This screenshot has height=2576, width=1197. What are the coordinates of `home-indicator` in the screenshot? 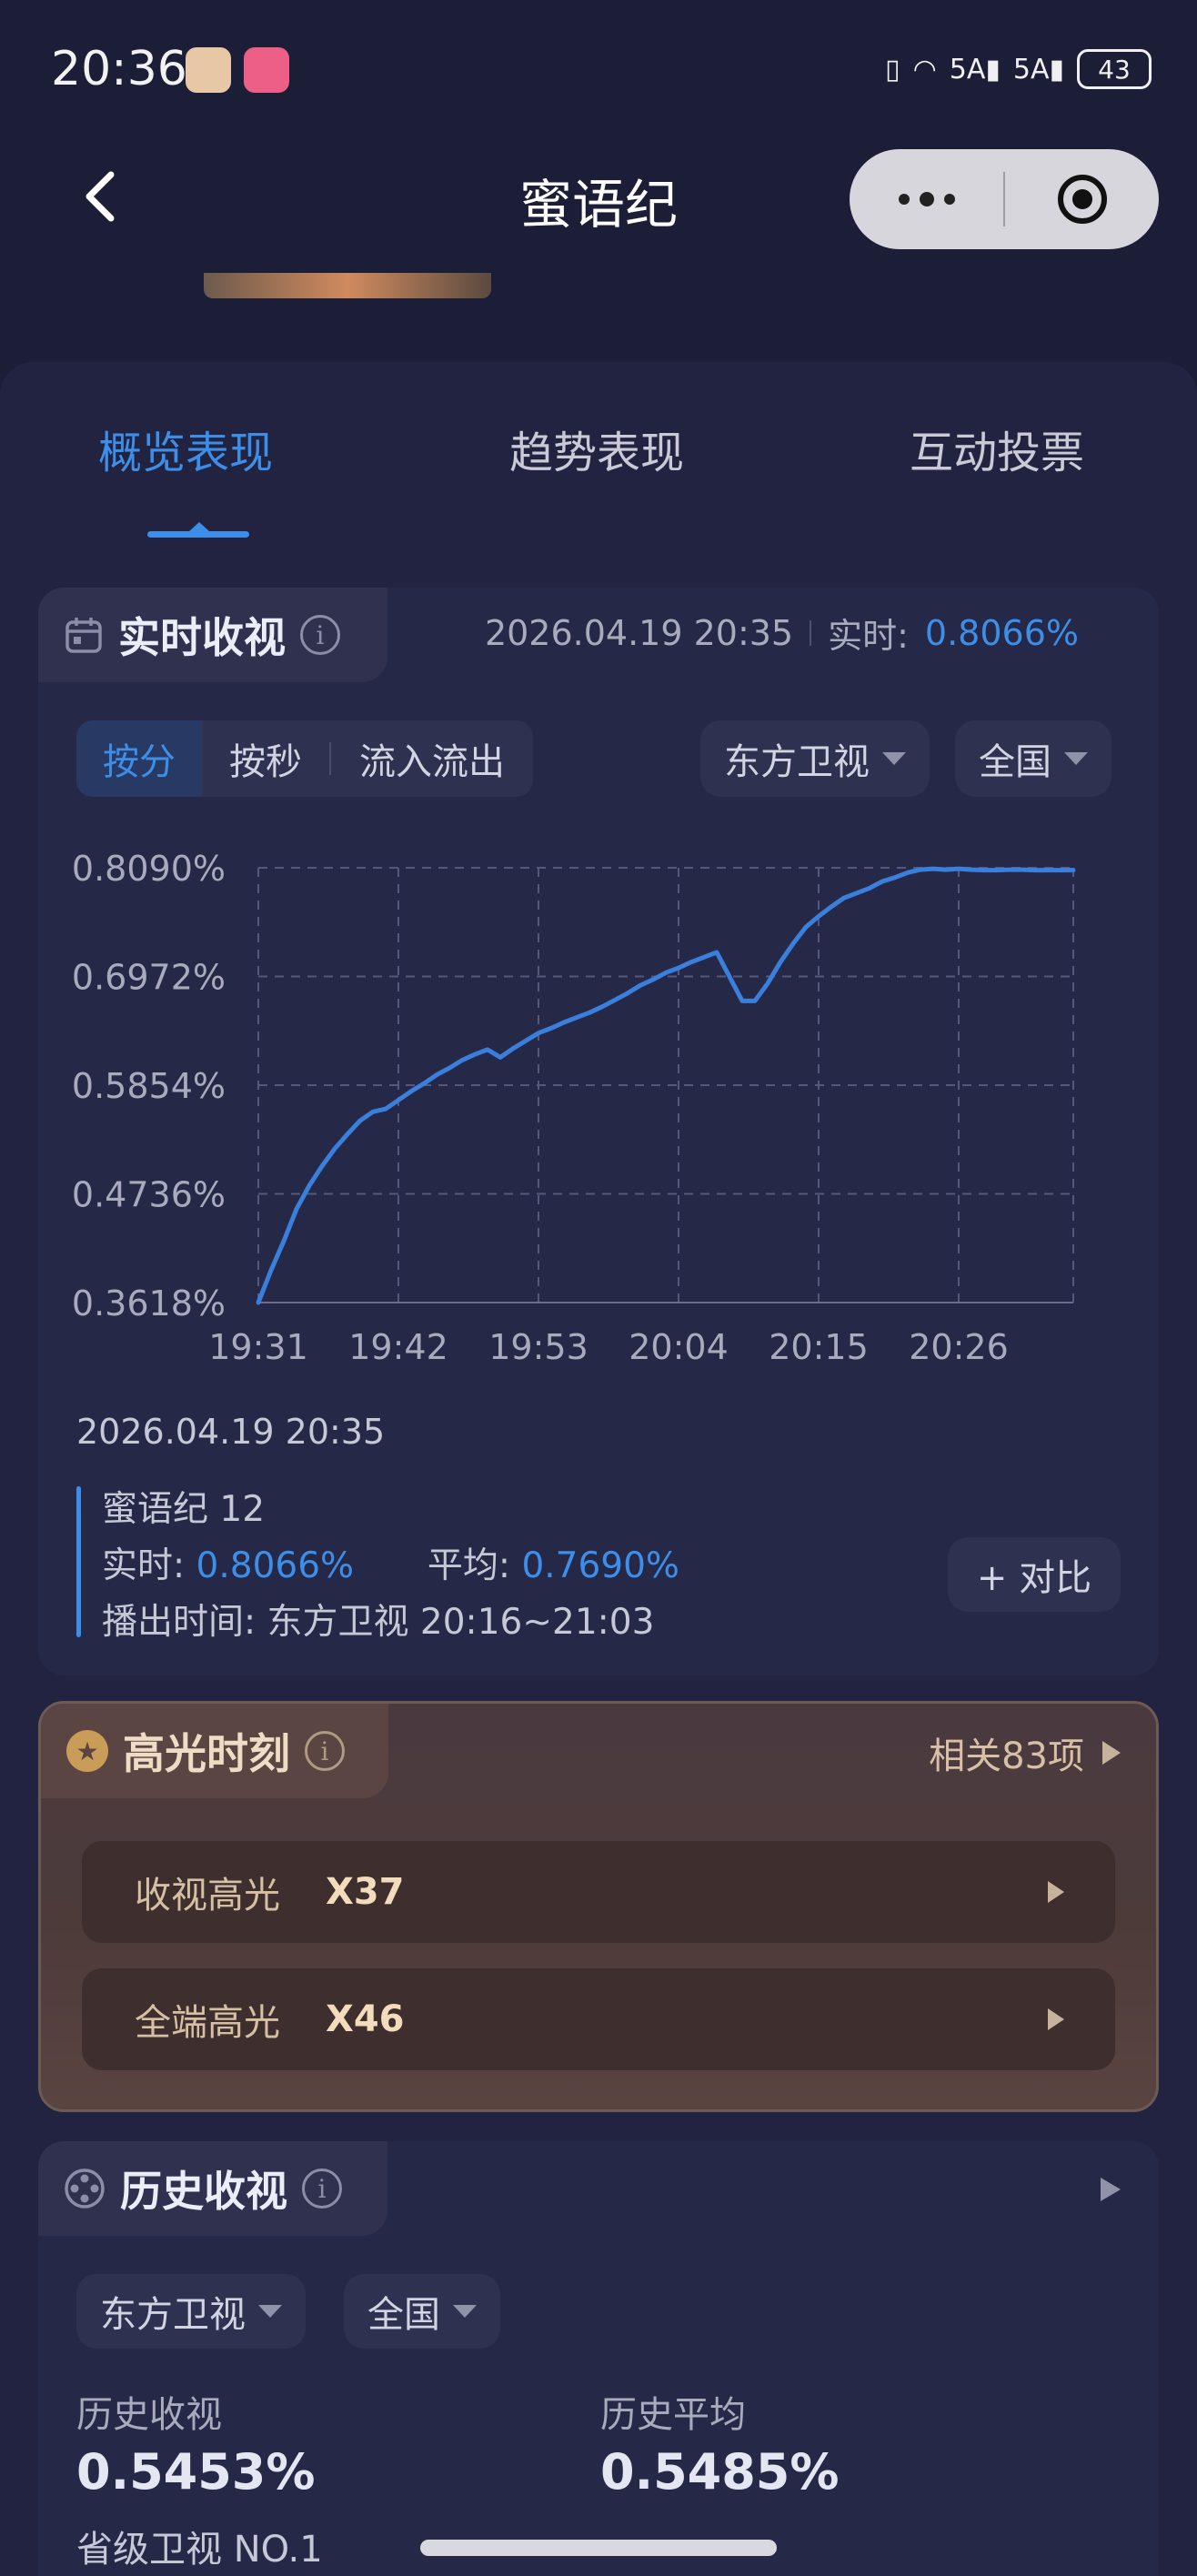 It's located at (598, 2548).